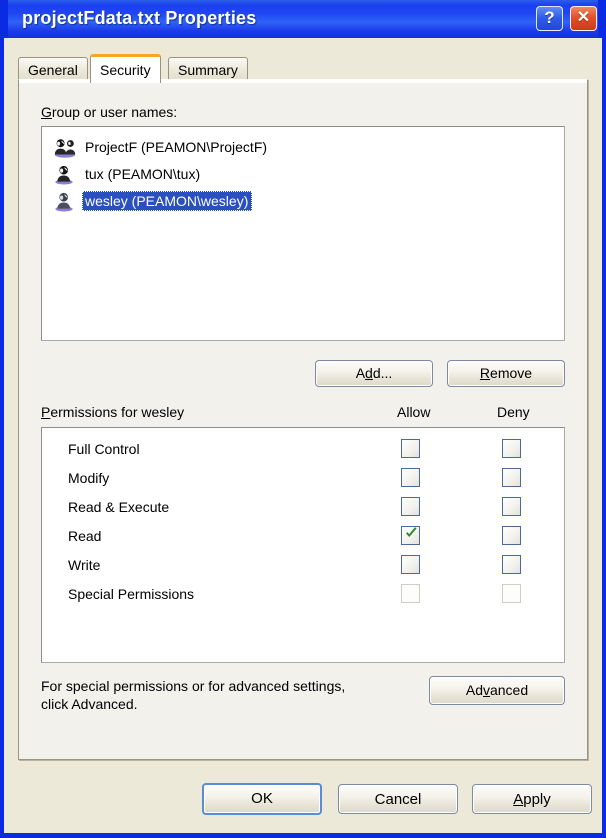 The height and width of the screenshot is (838, 606). What do you see at coordinates (303, 448) in the screenshot?
I see `table-row: Full Control` at bounding box center [303, 448].